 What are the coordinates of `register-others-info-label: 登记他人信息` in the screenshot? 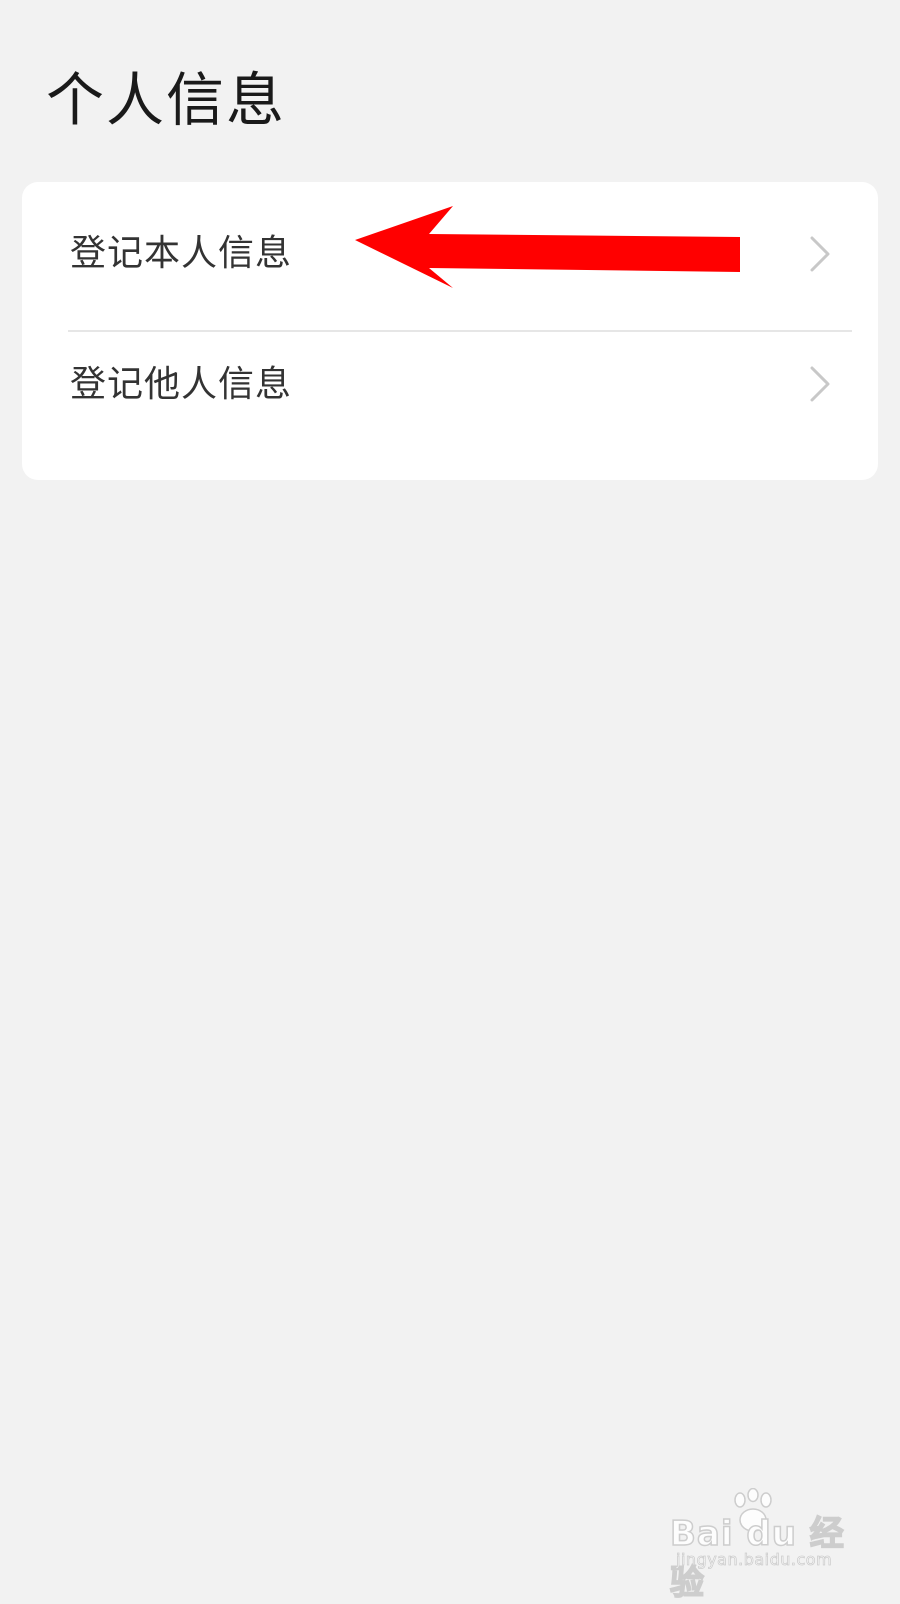 It's located at (181, 384).